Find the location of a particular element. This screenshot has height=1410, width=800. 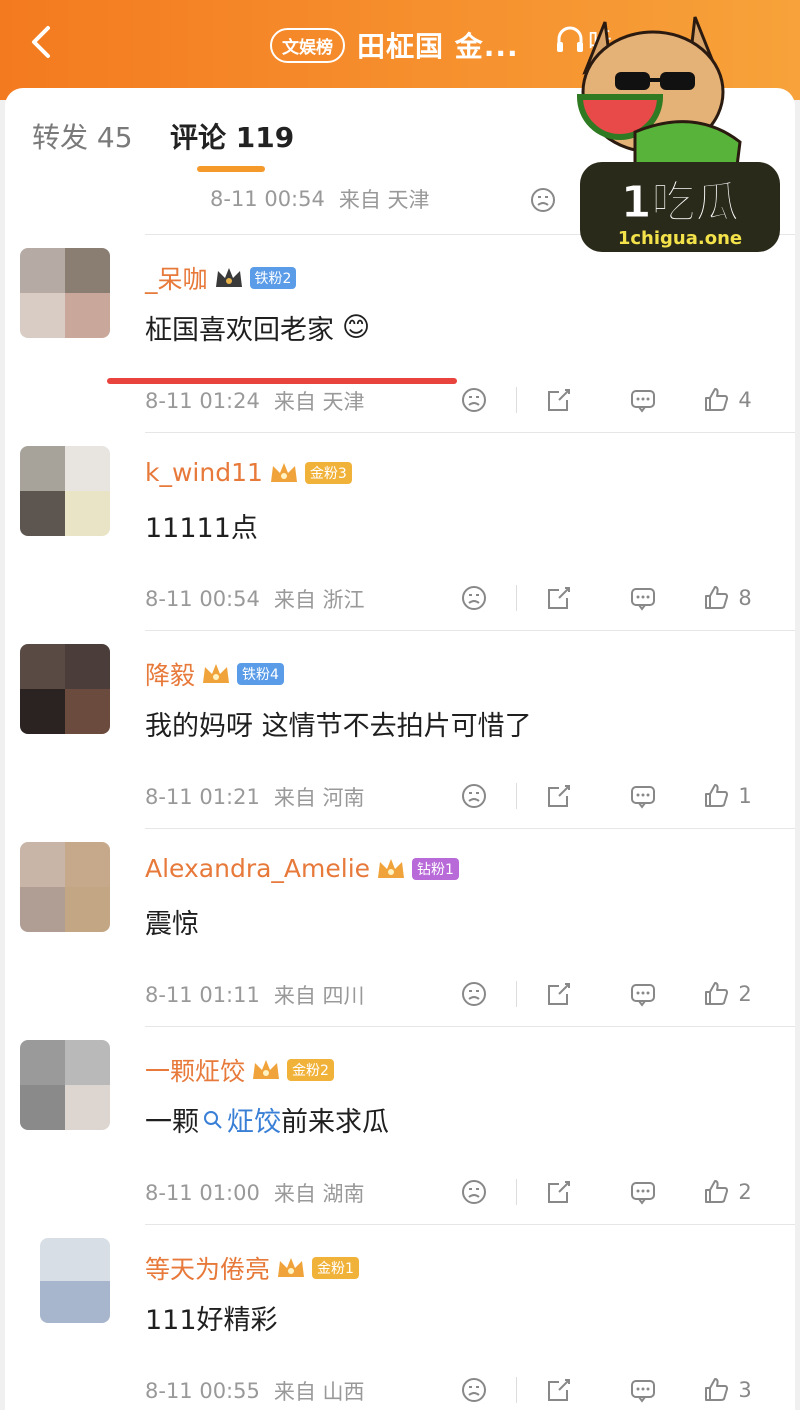

fan-badge: 金粉3 is located at coordinates (328, 472).